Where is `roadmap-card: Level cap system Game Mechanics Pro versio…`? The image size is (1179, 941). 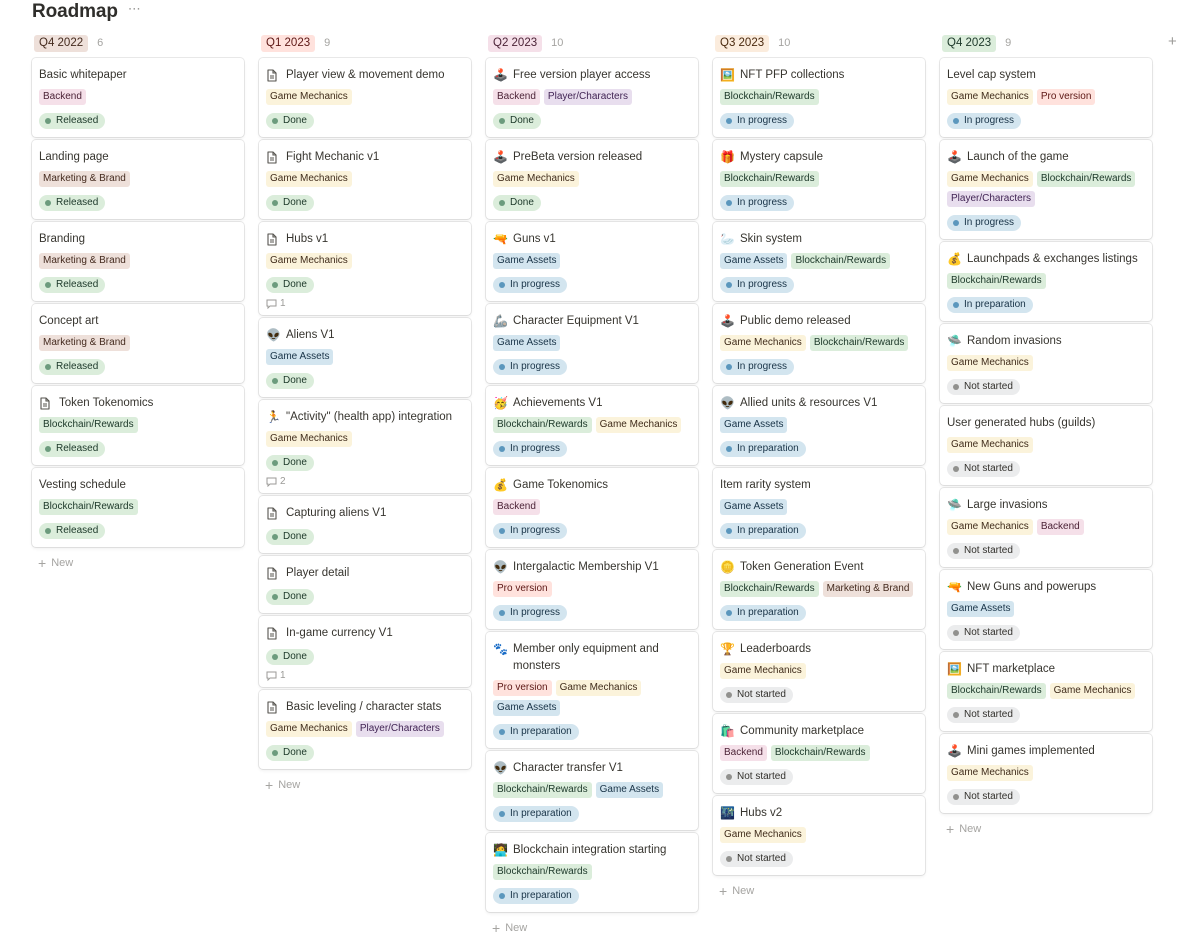 roadmap-card: Level cap system Game Mechanics Pro versio… is located at coordinates (1046, 97).